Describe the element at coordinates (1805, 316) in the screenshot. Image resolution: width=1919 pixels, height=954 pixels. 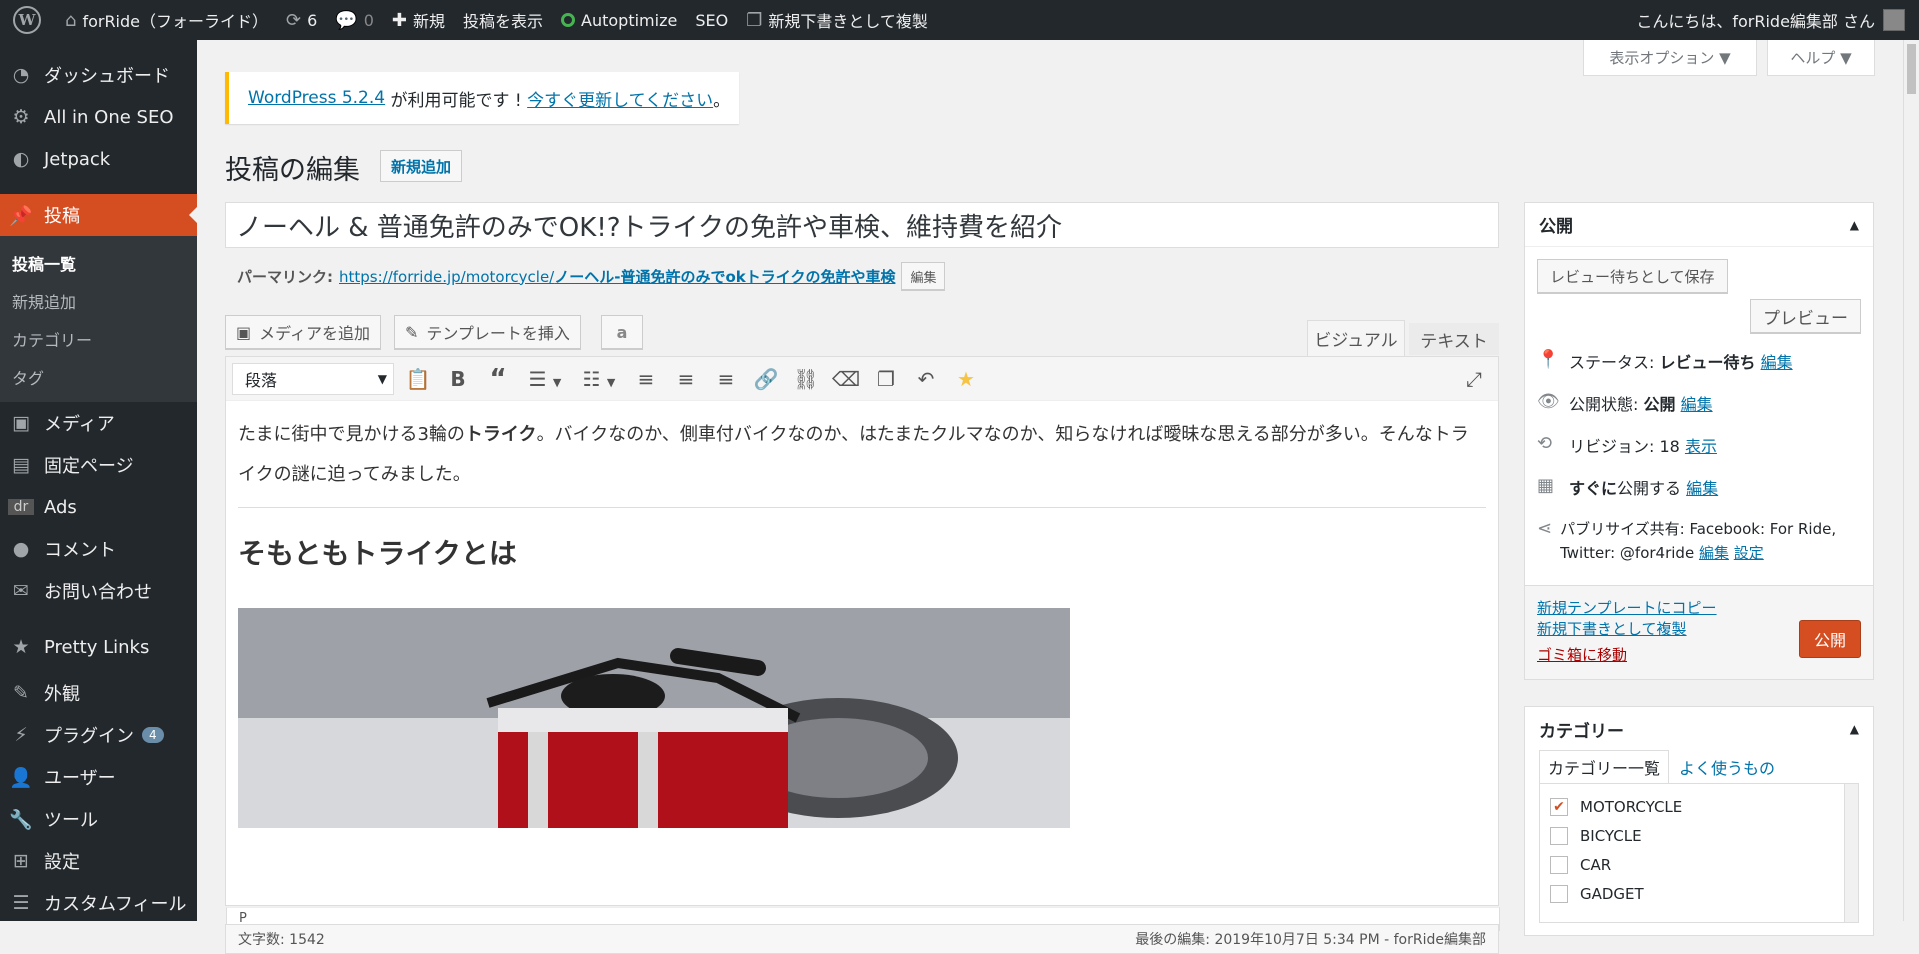
I see `preview-button: プレビュー` at that location.